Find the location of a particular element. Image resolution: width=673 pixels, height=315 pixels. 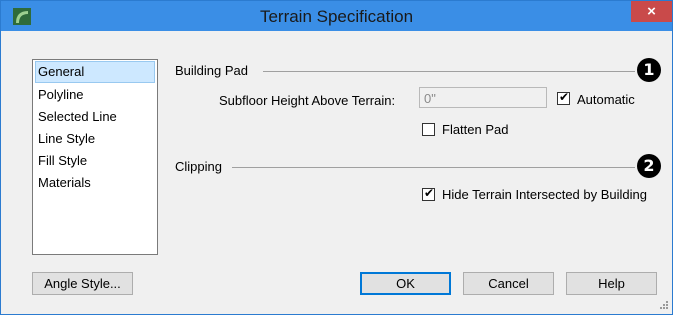

title-bar: Terrain Specification × is located at coordinates (336, 16).